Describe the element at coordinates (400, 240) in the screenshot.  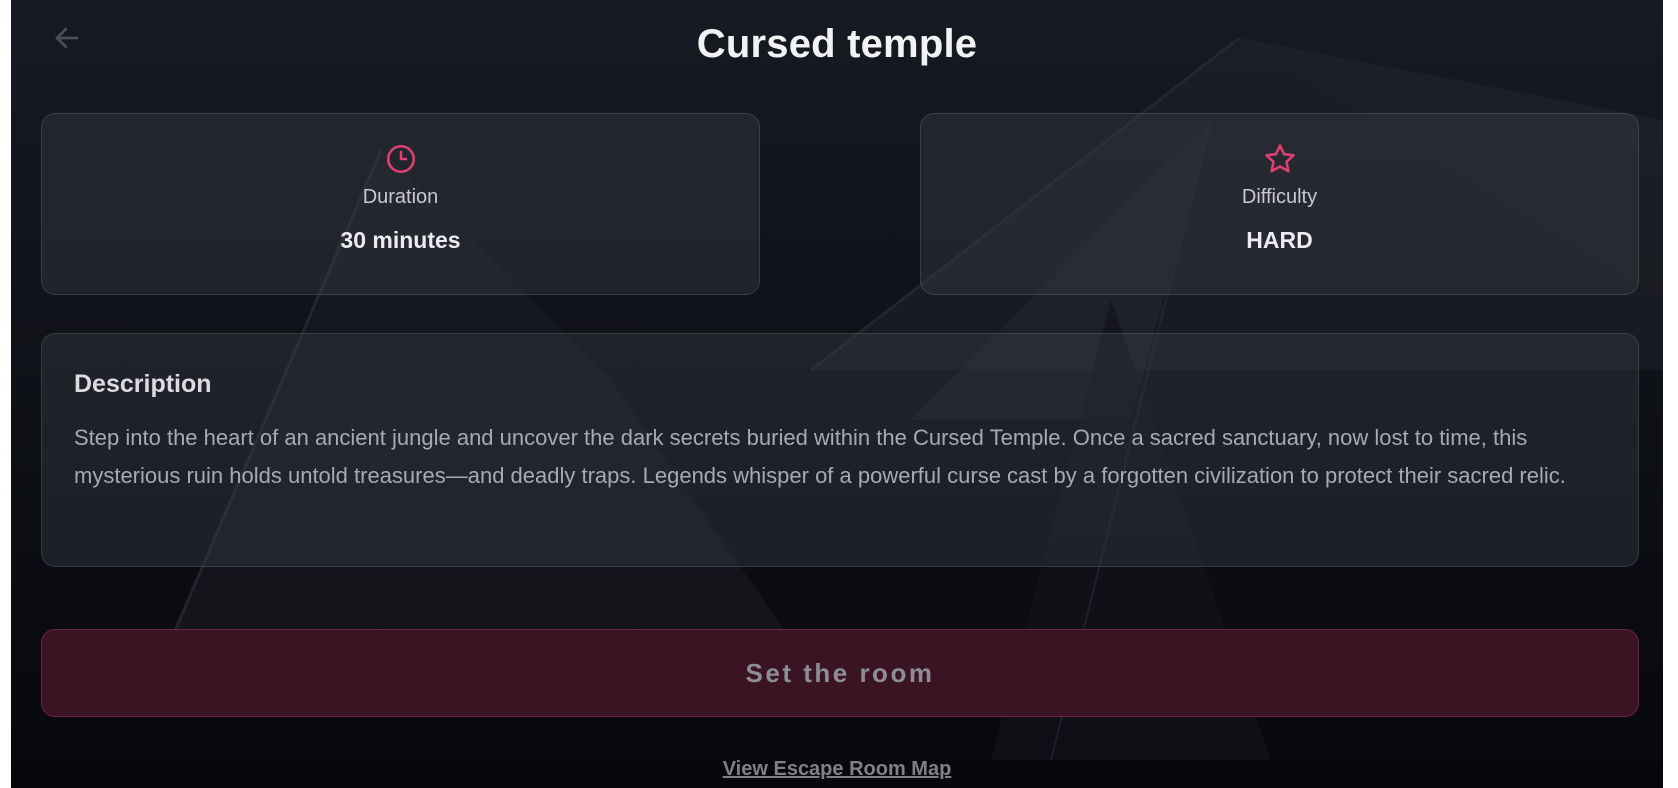
I see `duration-value: 30 minutes` at that location.